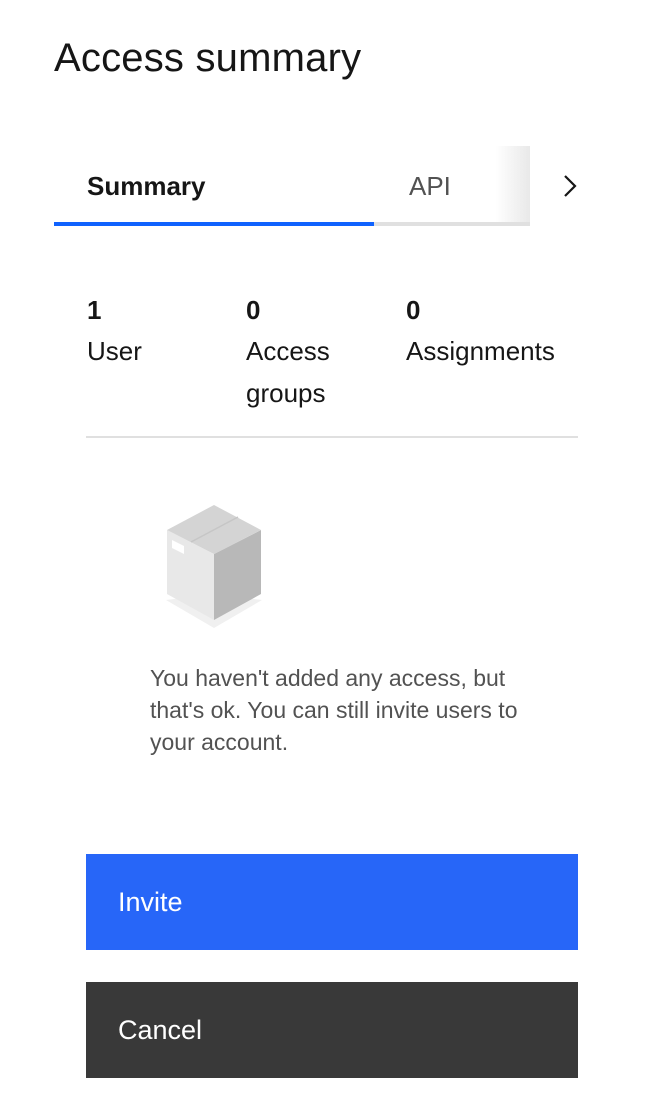  What do you see at coordinates (114, 332) in the screenshot?
I see `stat-users: 1 User` at bounding box center [114, 332].